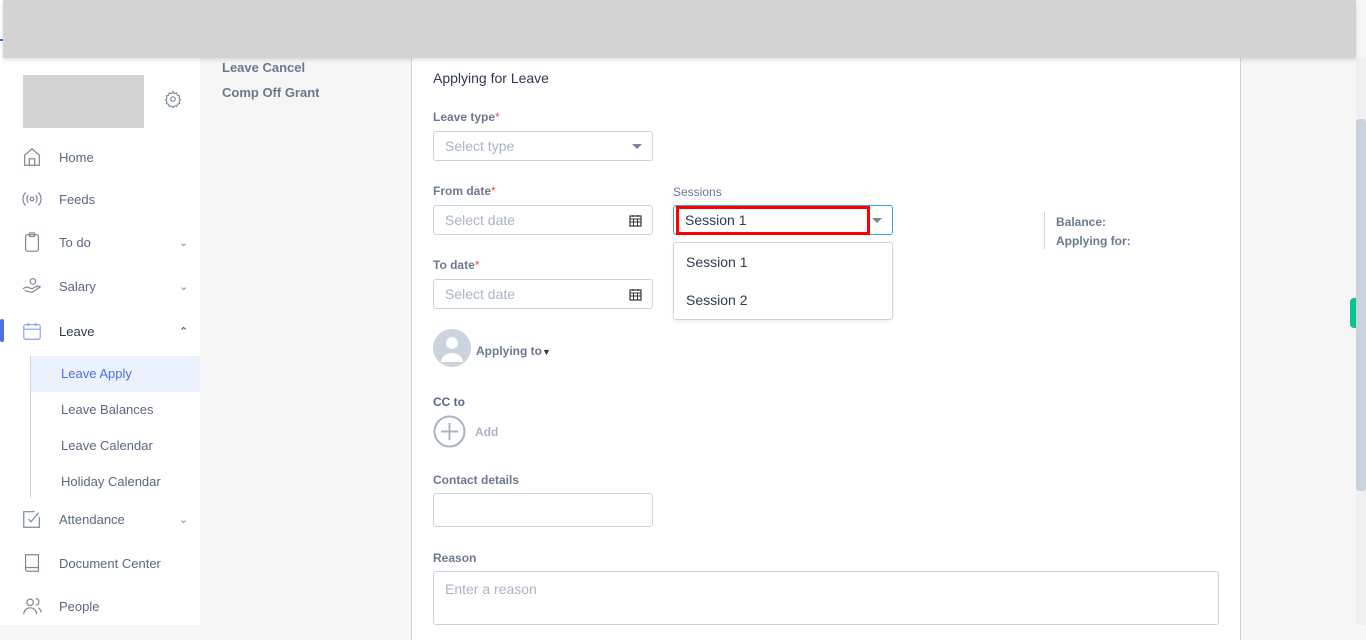 The image size is (1366, 640). I want to click on sidebar-item-feeds: Feeds, so click(100, 199).